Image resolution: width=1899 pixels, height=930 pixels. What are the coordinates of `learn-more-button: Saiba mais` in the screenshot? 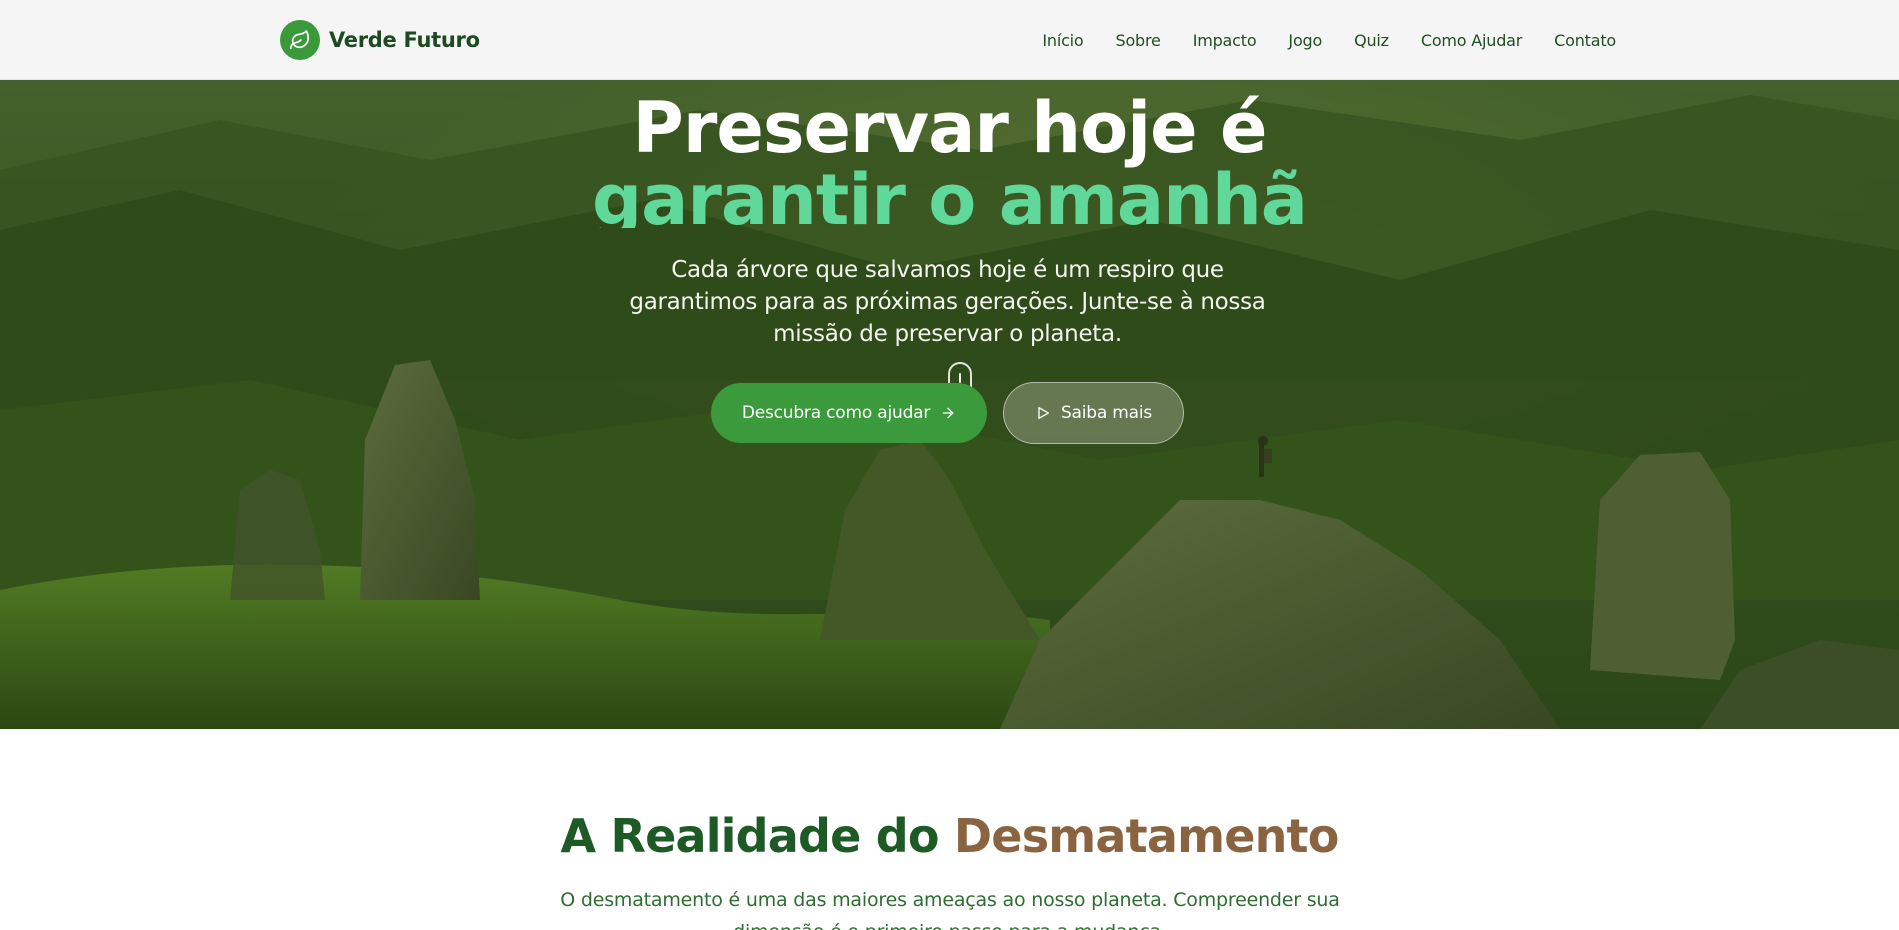 It's located at (1093, 413).